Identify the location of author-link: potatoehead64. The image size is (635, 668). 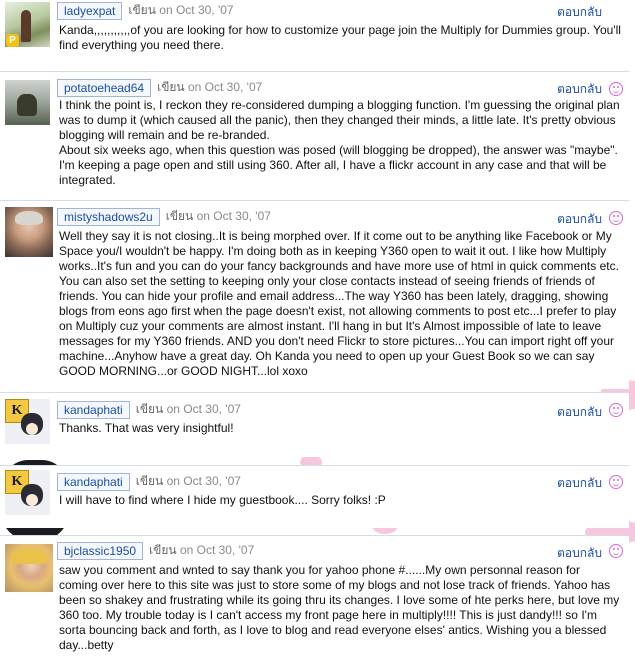
(104, 87).